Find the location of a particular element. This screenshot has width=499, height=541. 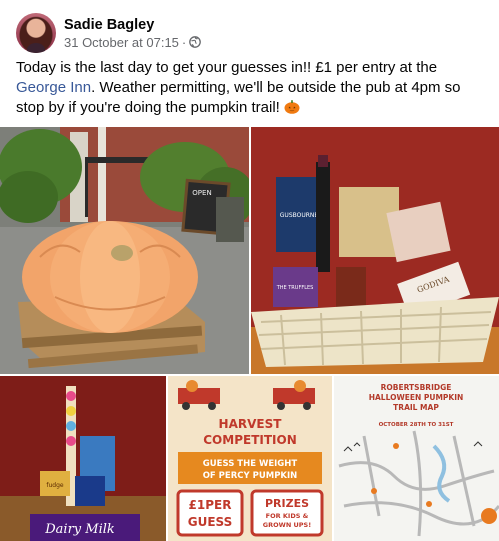

poster-price: £1PER is located at coordinates (210, 505).